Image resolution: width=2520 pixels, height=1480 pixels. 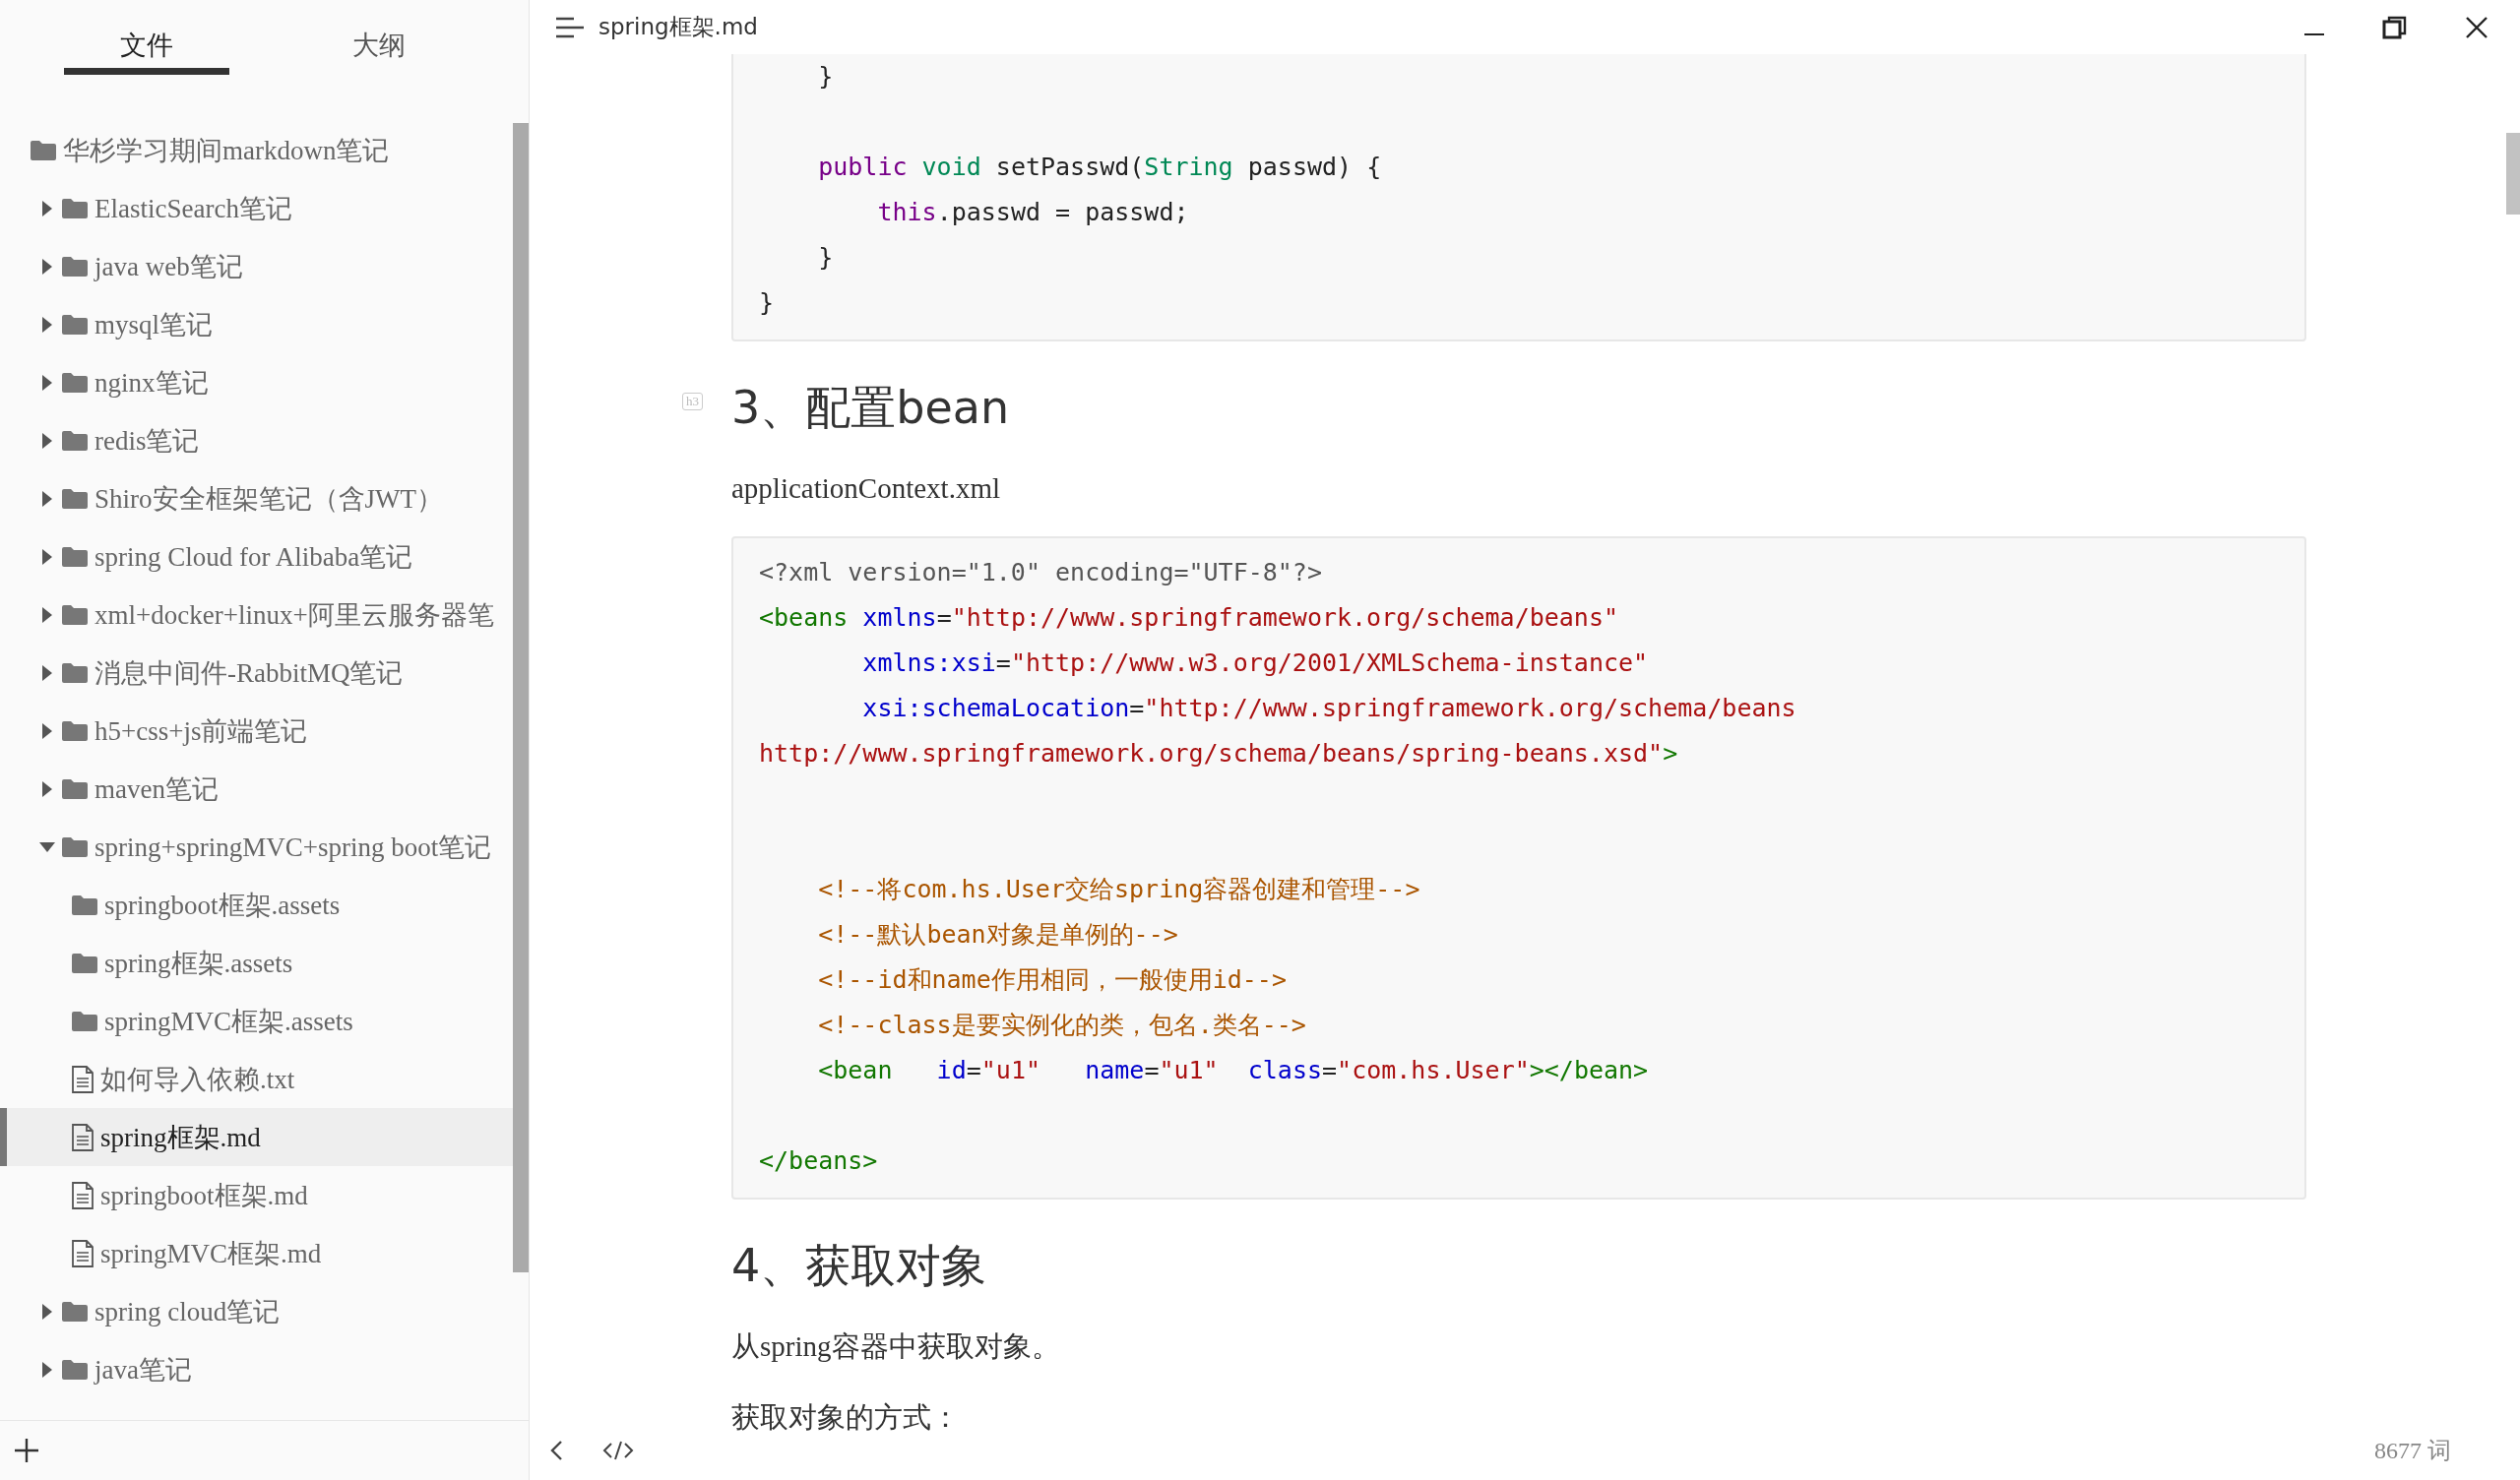 I want to click on file-tree-item: 如何导入依赖.txt, so click(x=256, y=1079).